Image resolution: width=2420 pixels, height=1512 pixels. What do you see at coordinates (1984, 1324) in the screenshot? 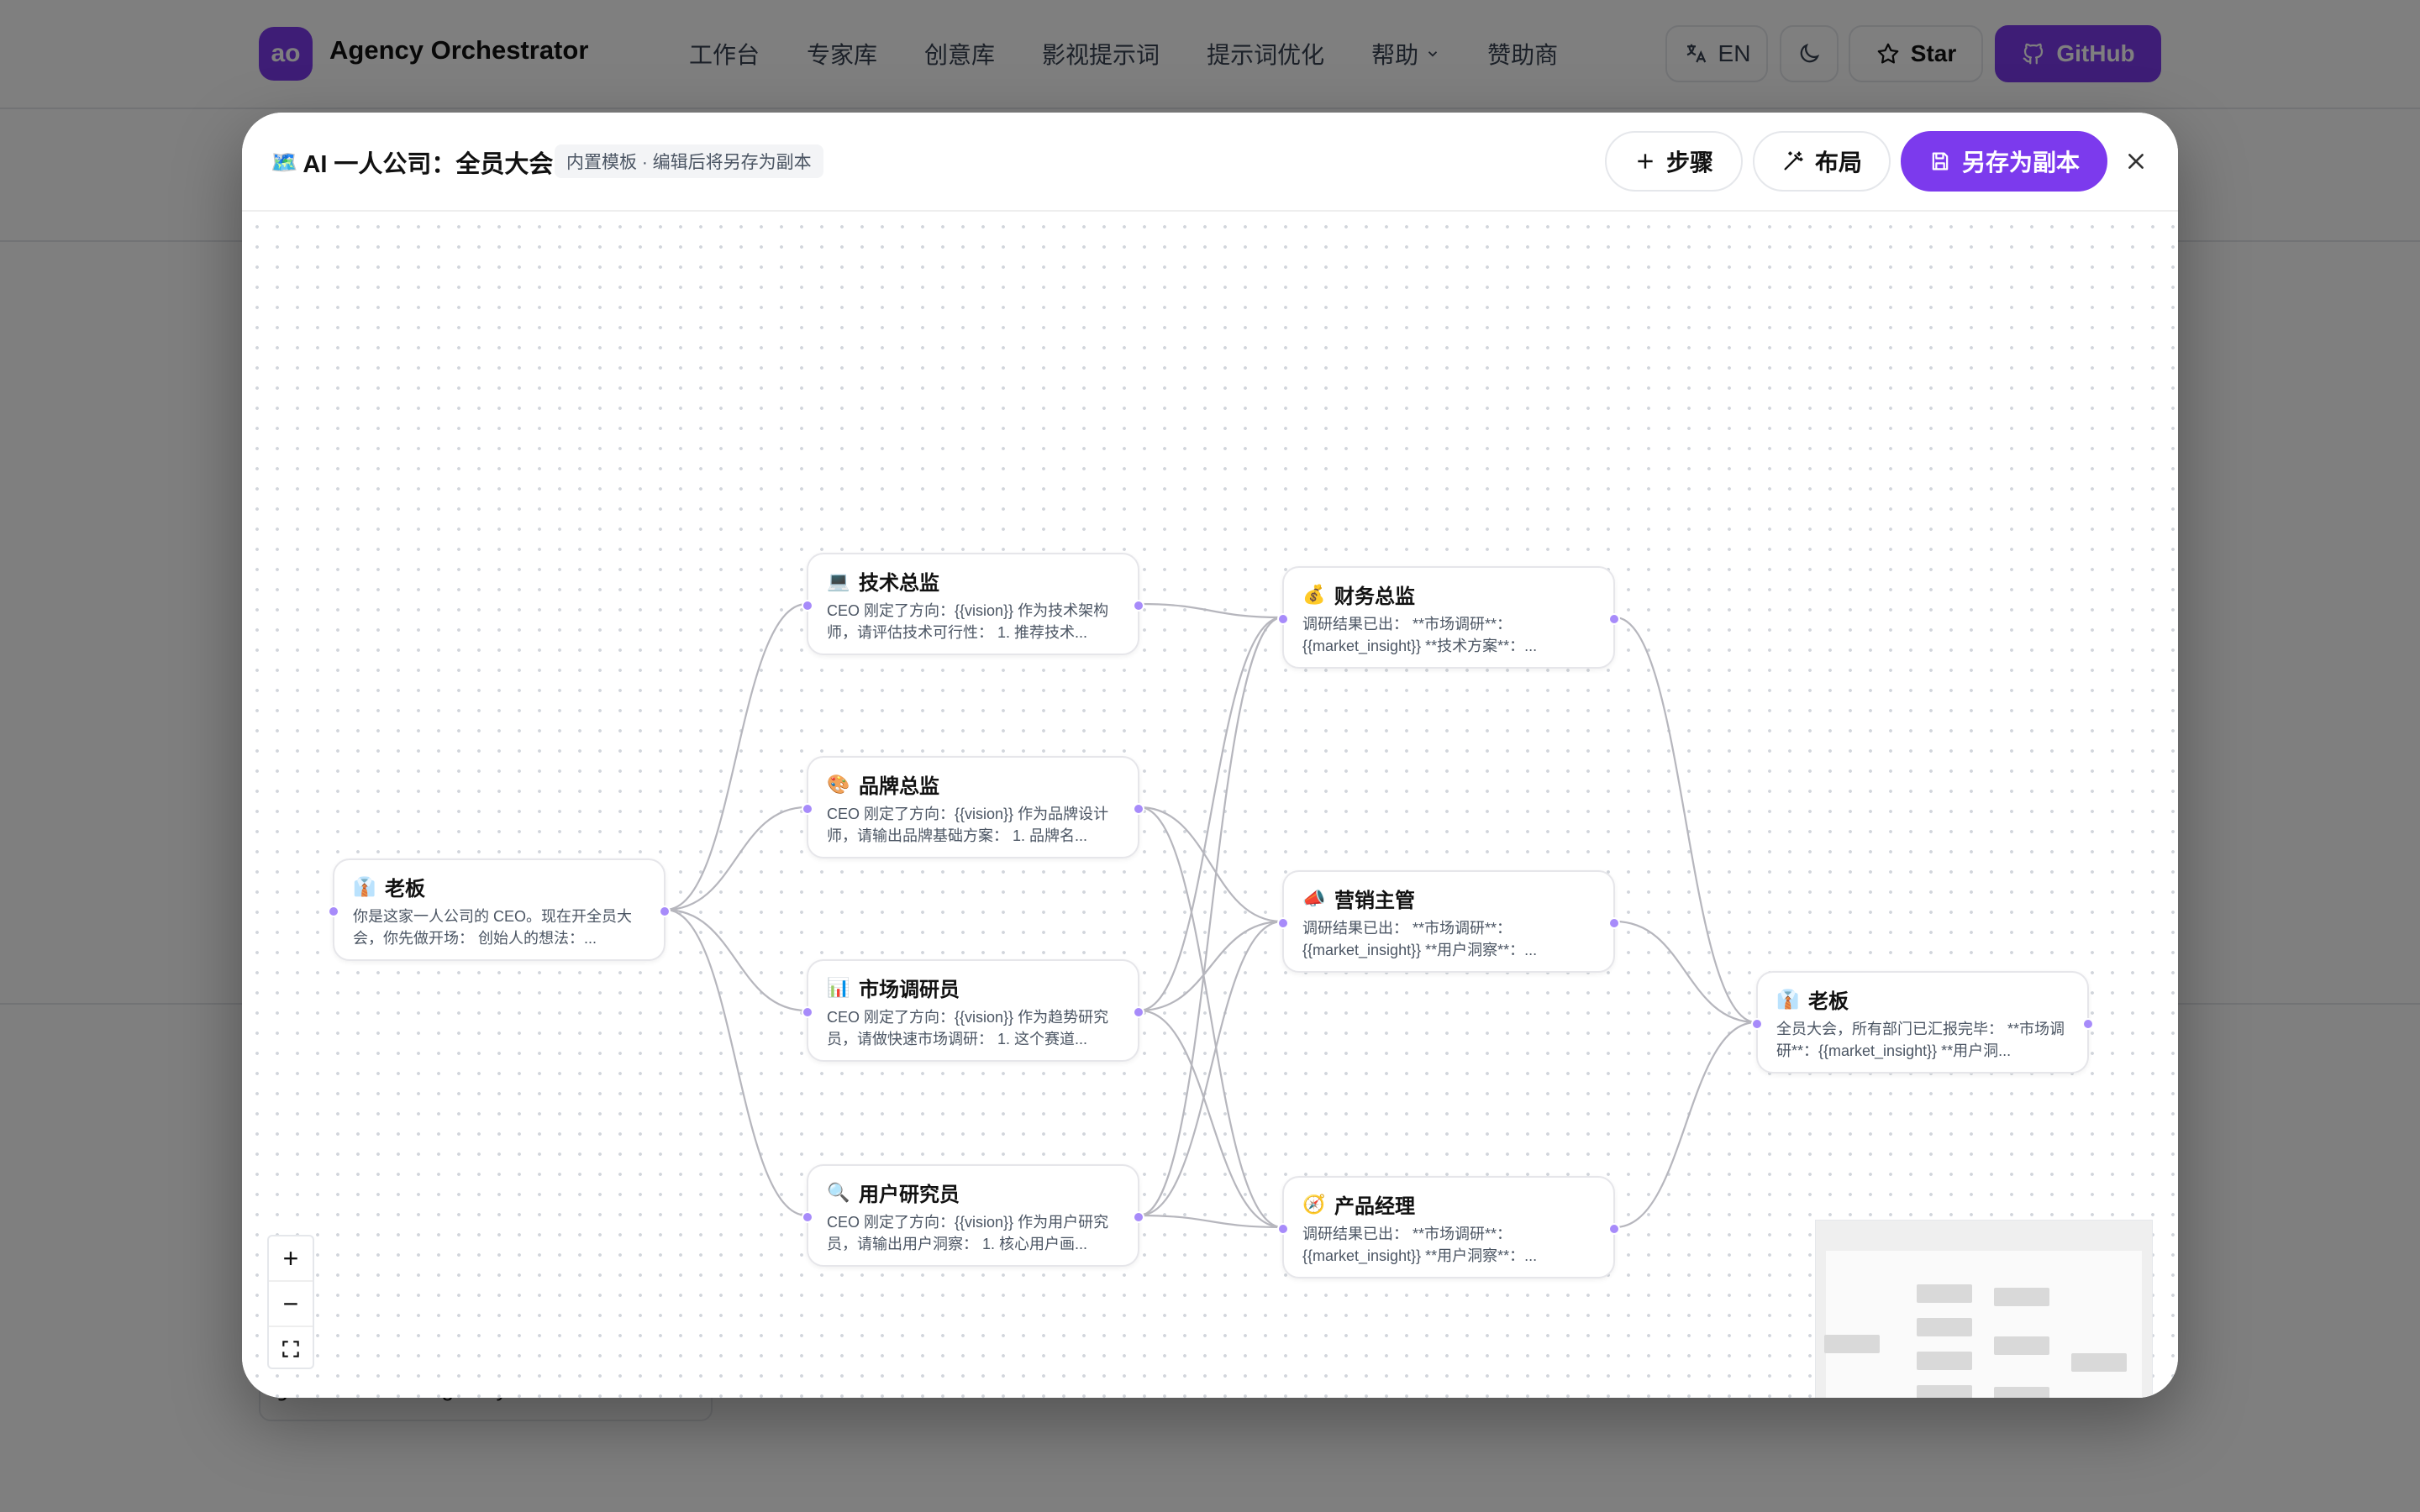
I see `minimap-viewport` at bounding box center [1984, 1324].